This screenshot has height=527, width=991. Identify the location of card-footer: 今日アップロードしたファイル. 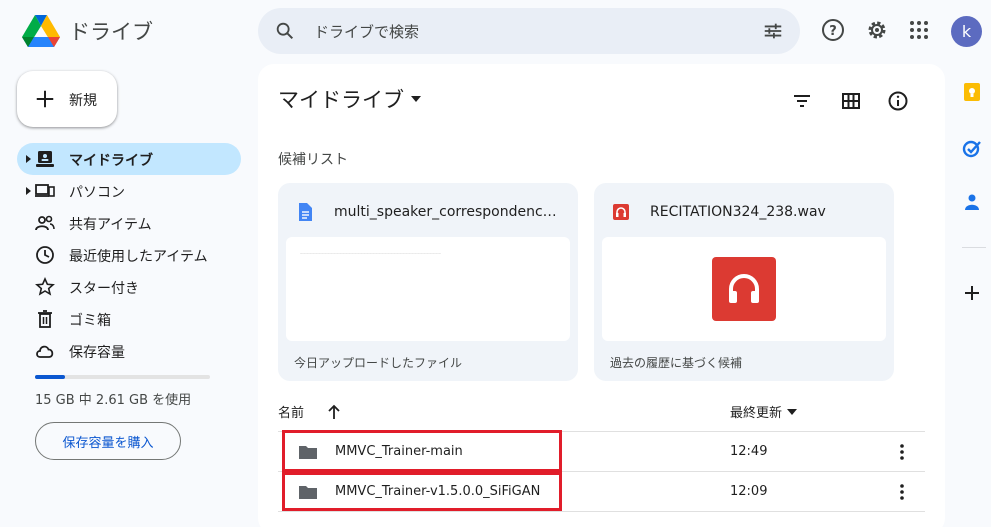
(378, 363).